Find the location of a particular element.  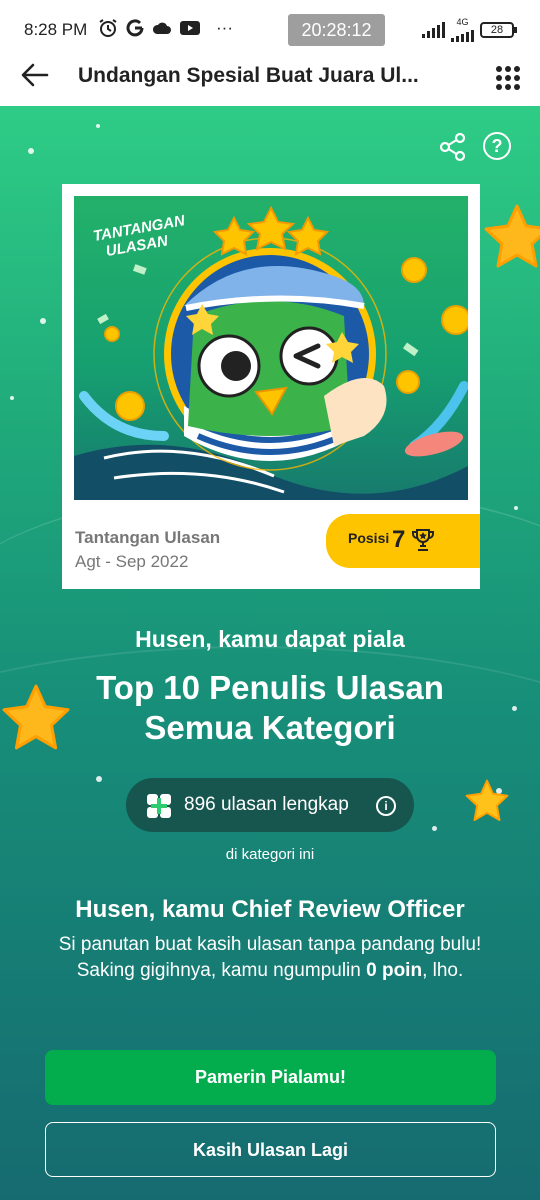

back-button is located at coordinates (38, 78).